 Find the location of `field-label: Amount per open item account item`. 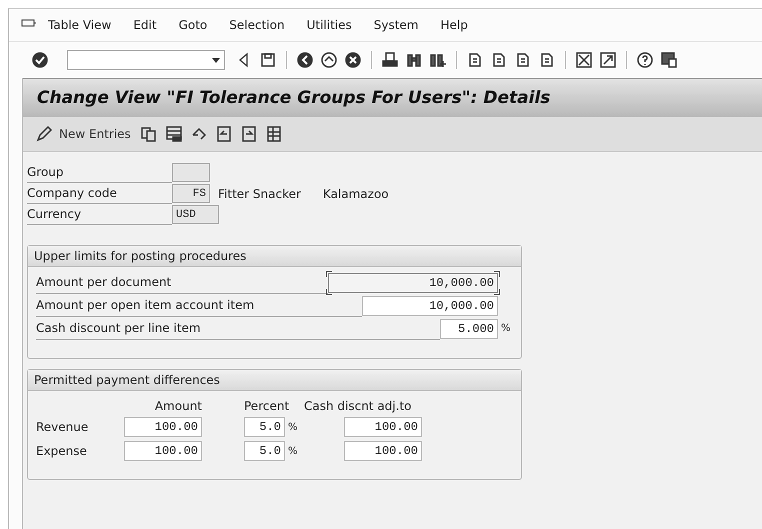

field-label: Amount per open item account item is located at coordinates (199, 305).